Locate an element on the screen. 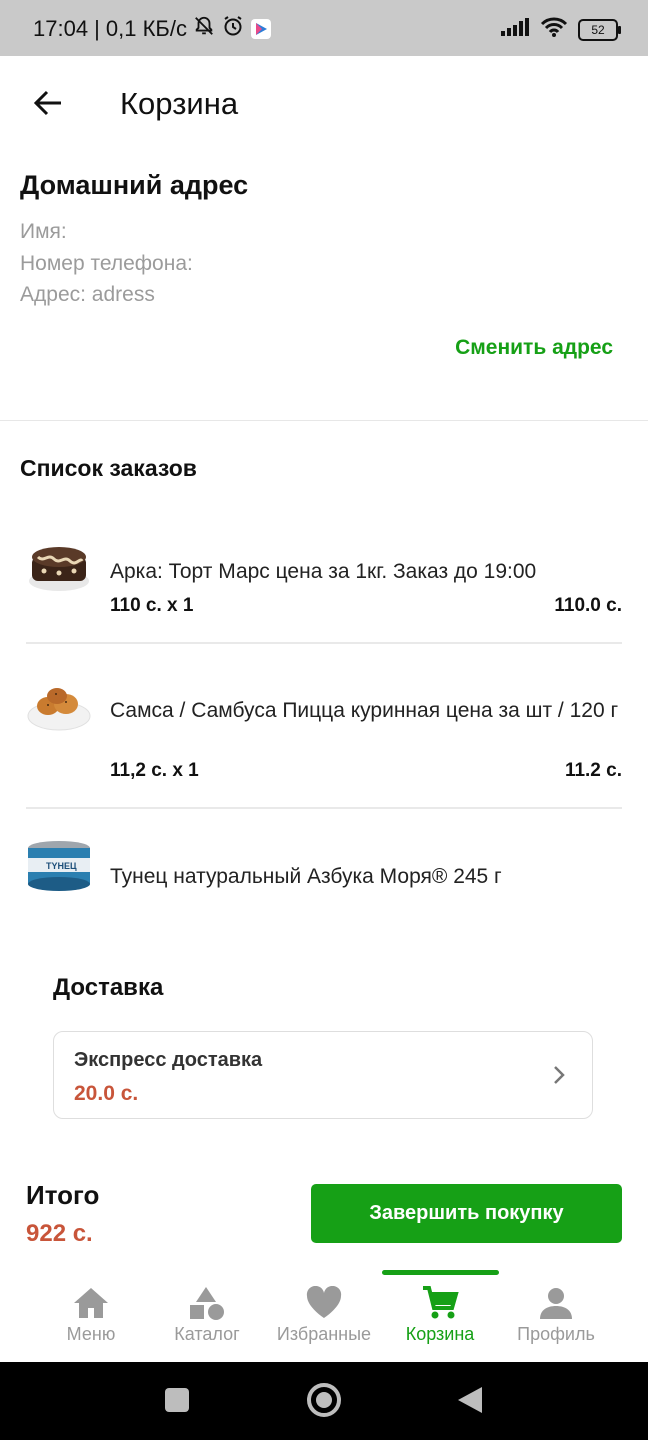 This screenshot has height=1440, width=648. order-sum: 110.0 с. is located at coordinates (588, 605).